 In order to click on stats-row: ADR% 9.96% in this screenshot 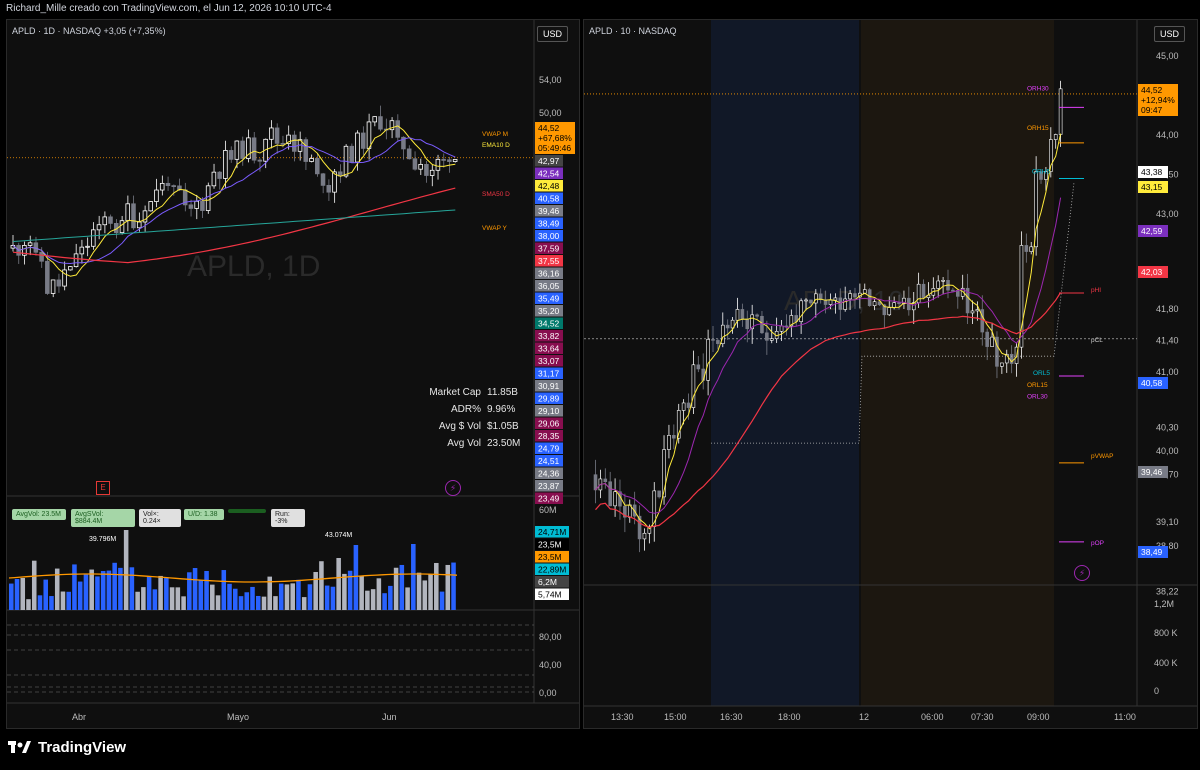, I will do `click(457, 409)`.